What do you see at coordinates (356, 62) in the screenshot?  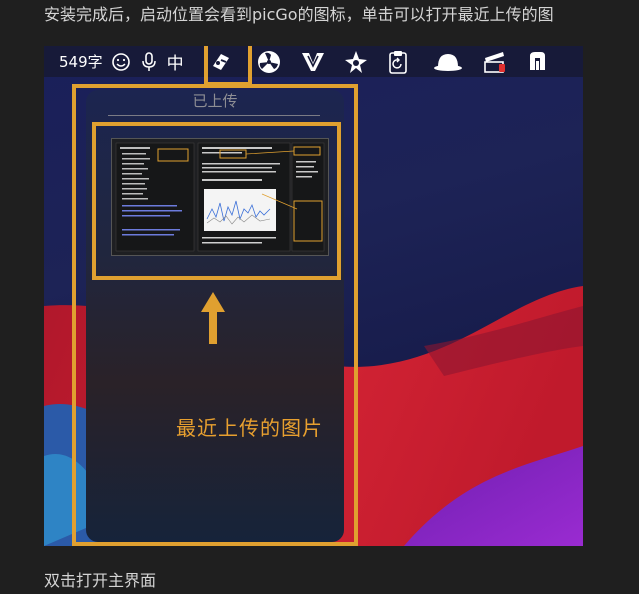 I see `shuriken-icon` at bounding box center [356, 62].